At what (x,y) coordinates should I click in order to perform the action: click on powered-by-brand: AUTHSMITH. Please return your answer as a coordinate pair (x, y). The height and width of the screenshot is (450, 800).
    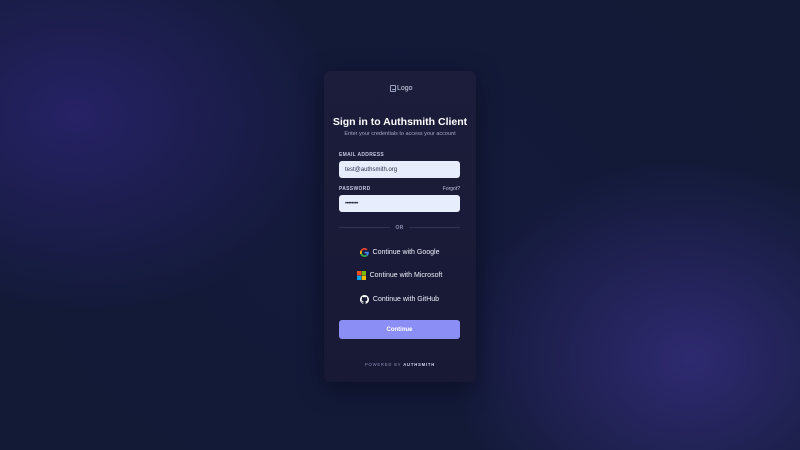
    Looking at the image, I should click on (419, 364).